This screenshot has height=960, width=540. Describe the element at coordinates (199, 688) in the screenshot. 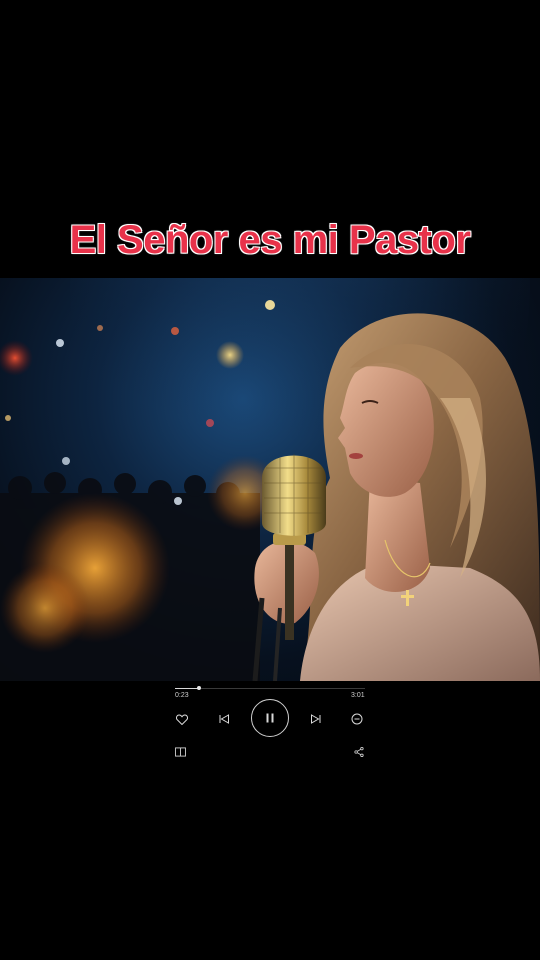

I see `progress-knob` at that location.